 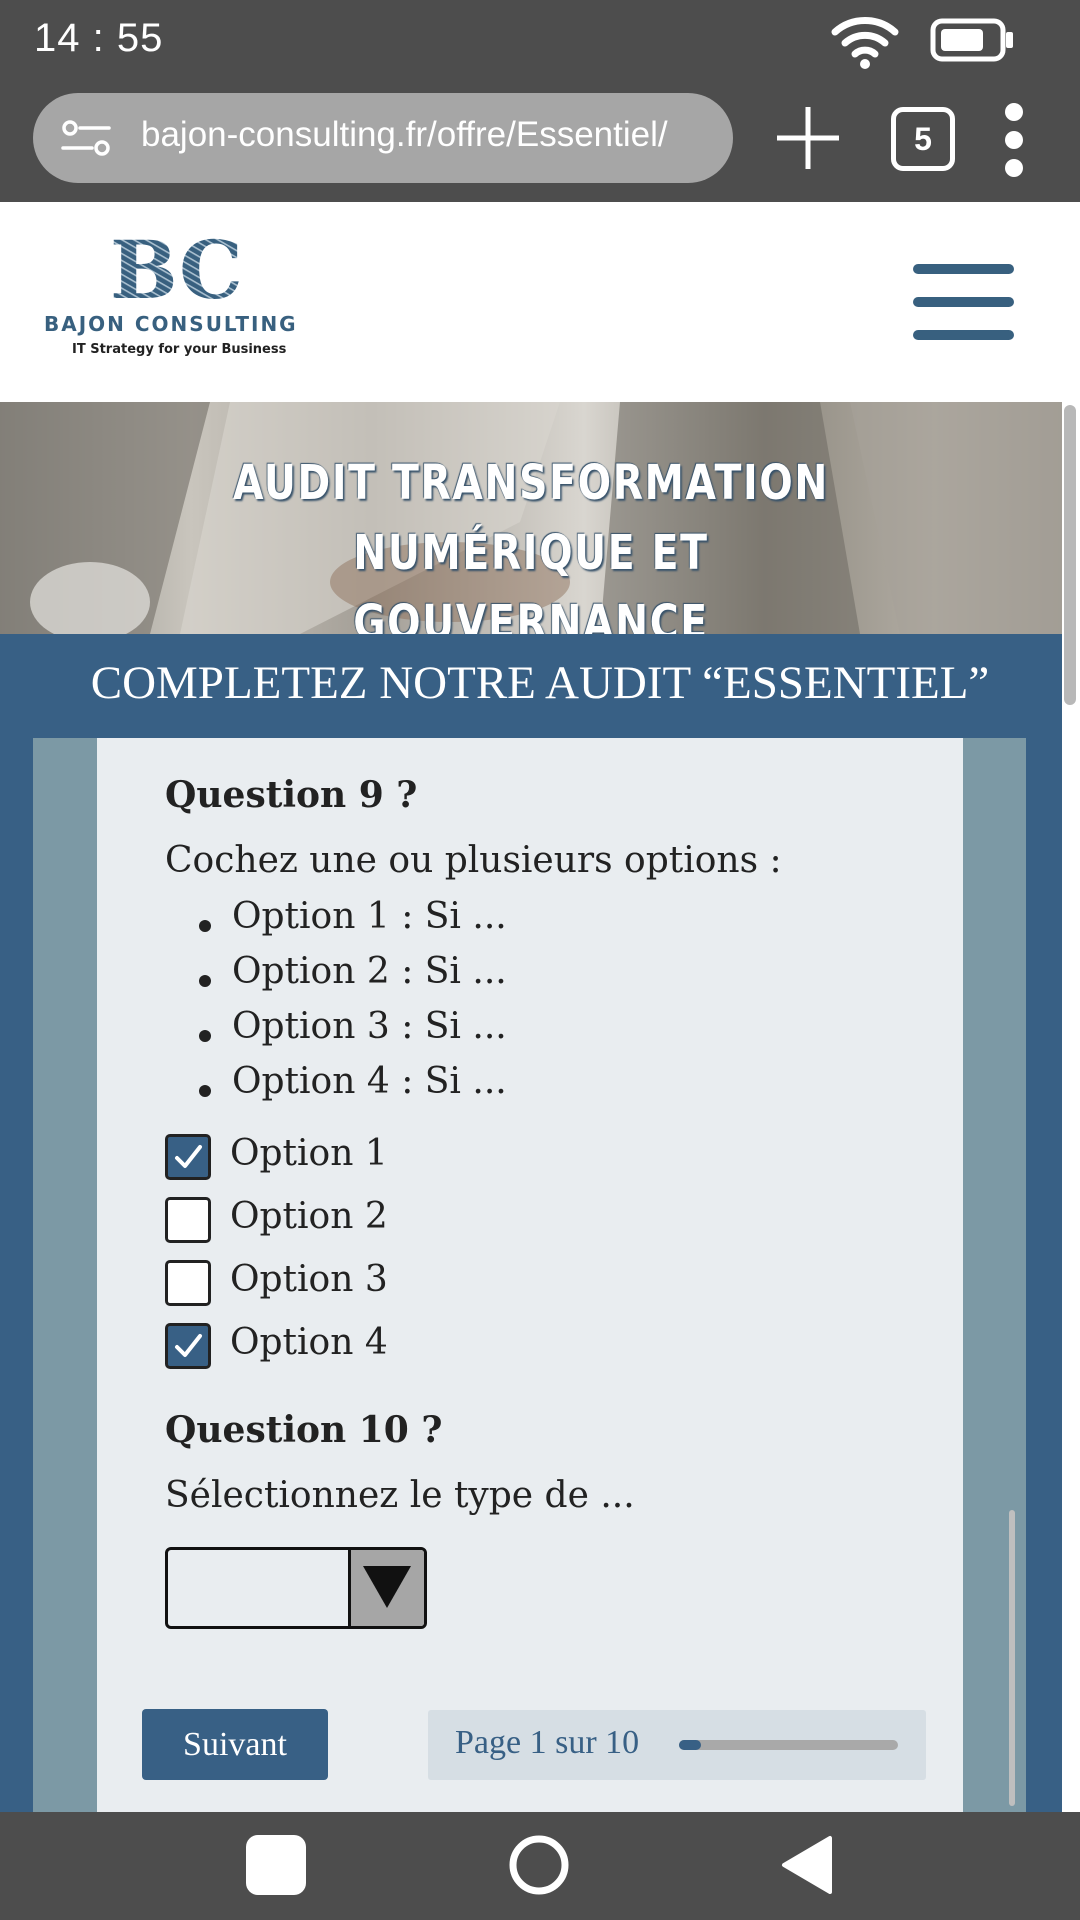 I want to click on logo-tagline: IT Strategy for your Business, so click(x=179, y=349).